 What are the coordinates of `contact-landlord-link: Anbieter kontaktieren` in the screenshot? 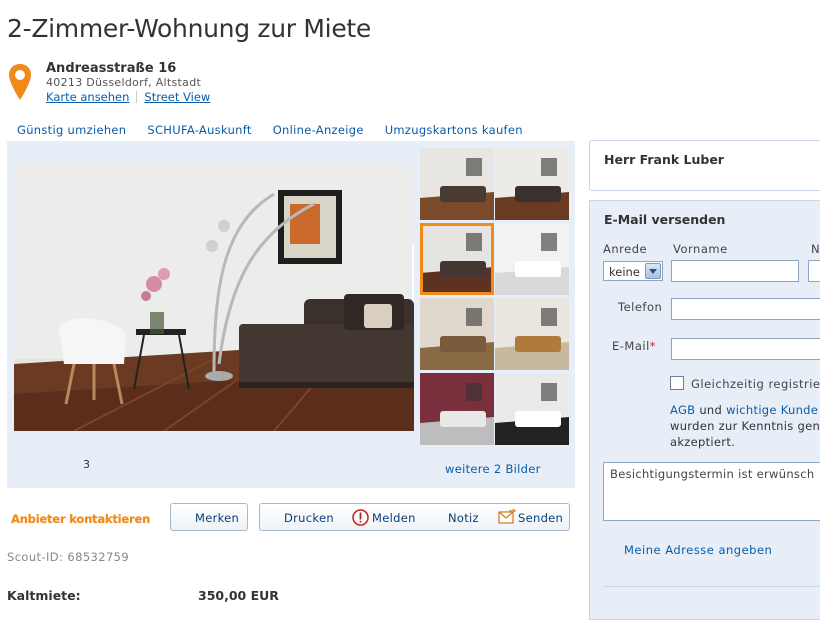 It's located at (80, 519).